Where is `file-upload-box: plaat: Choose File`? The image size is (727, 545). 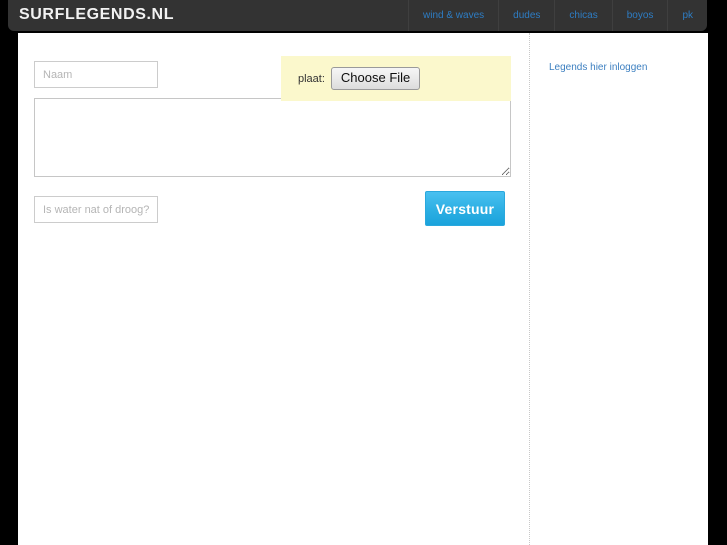
file-upload-box: plaat: Choose File is located at coordinates (396, 78).